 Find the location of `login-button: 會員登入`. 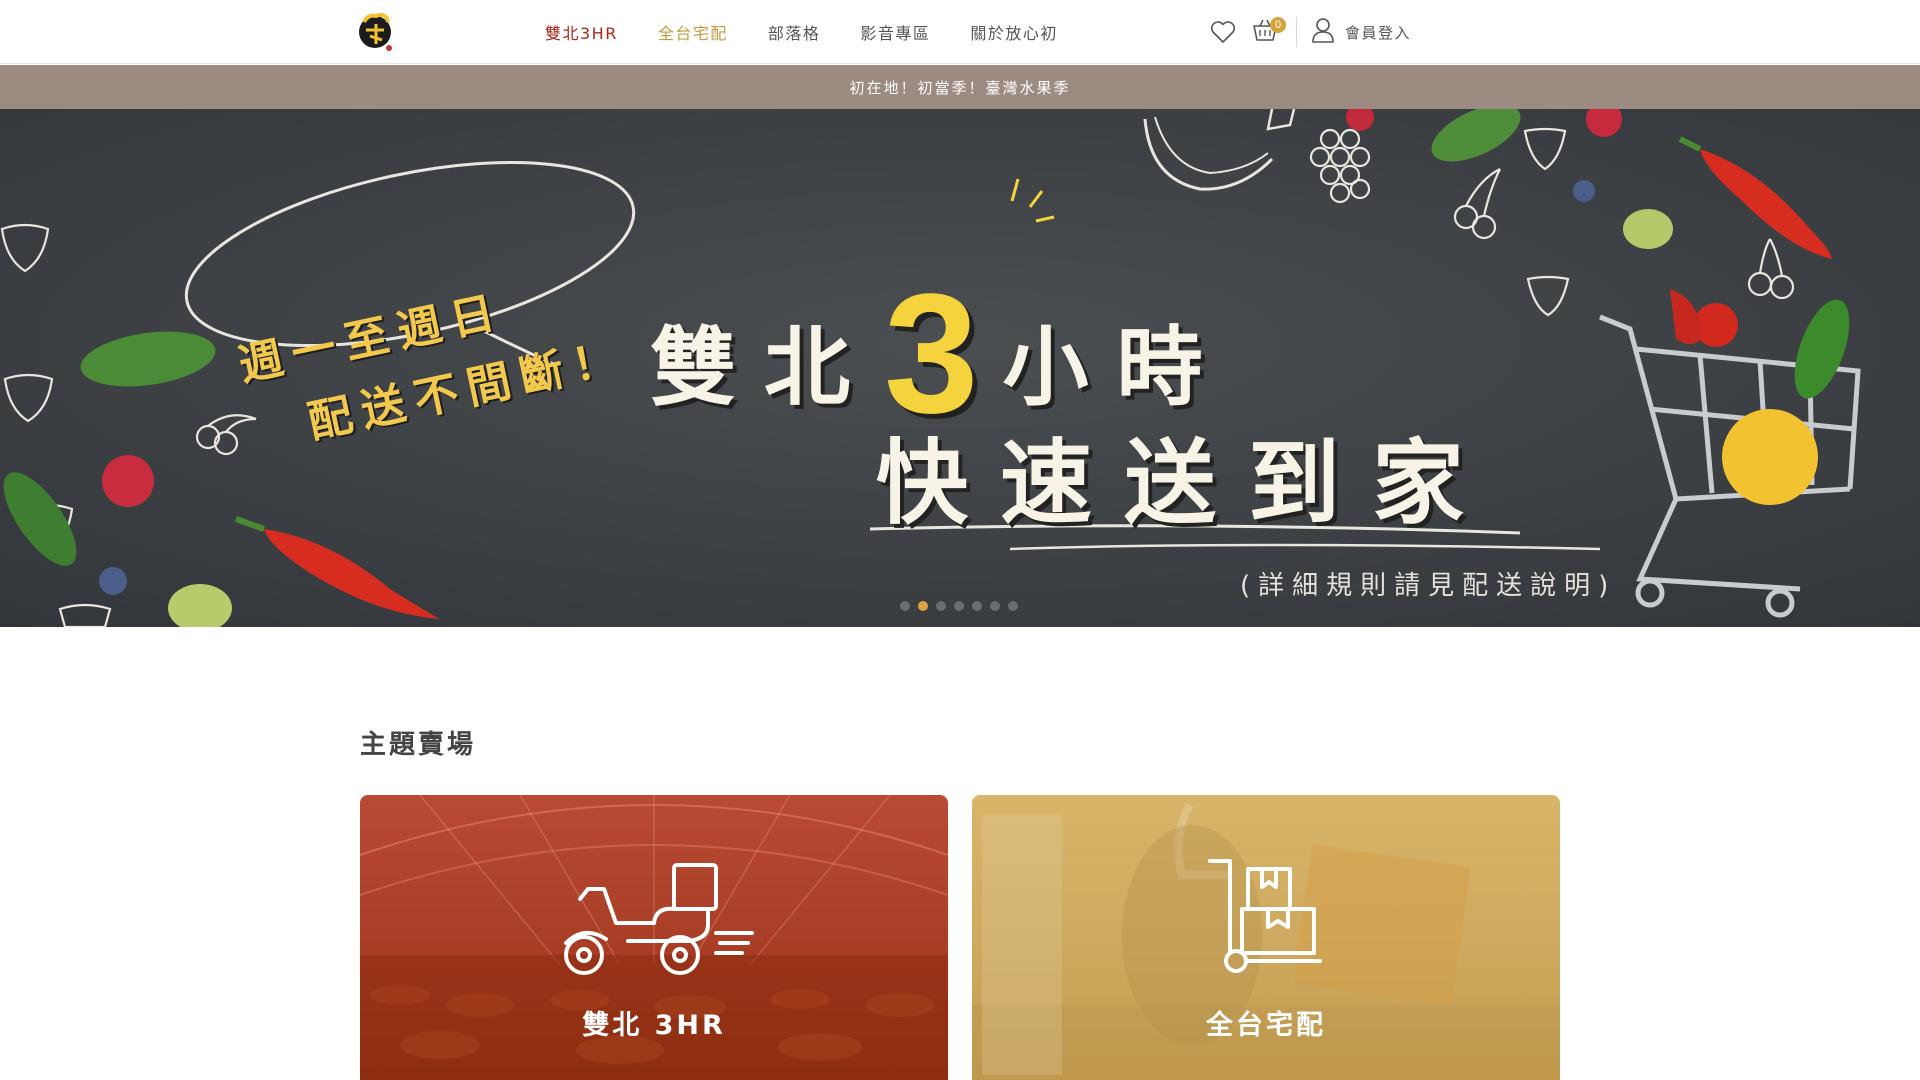

login-button: 會員登入 is located at coordinates (1361, 32).